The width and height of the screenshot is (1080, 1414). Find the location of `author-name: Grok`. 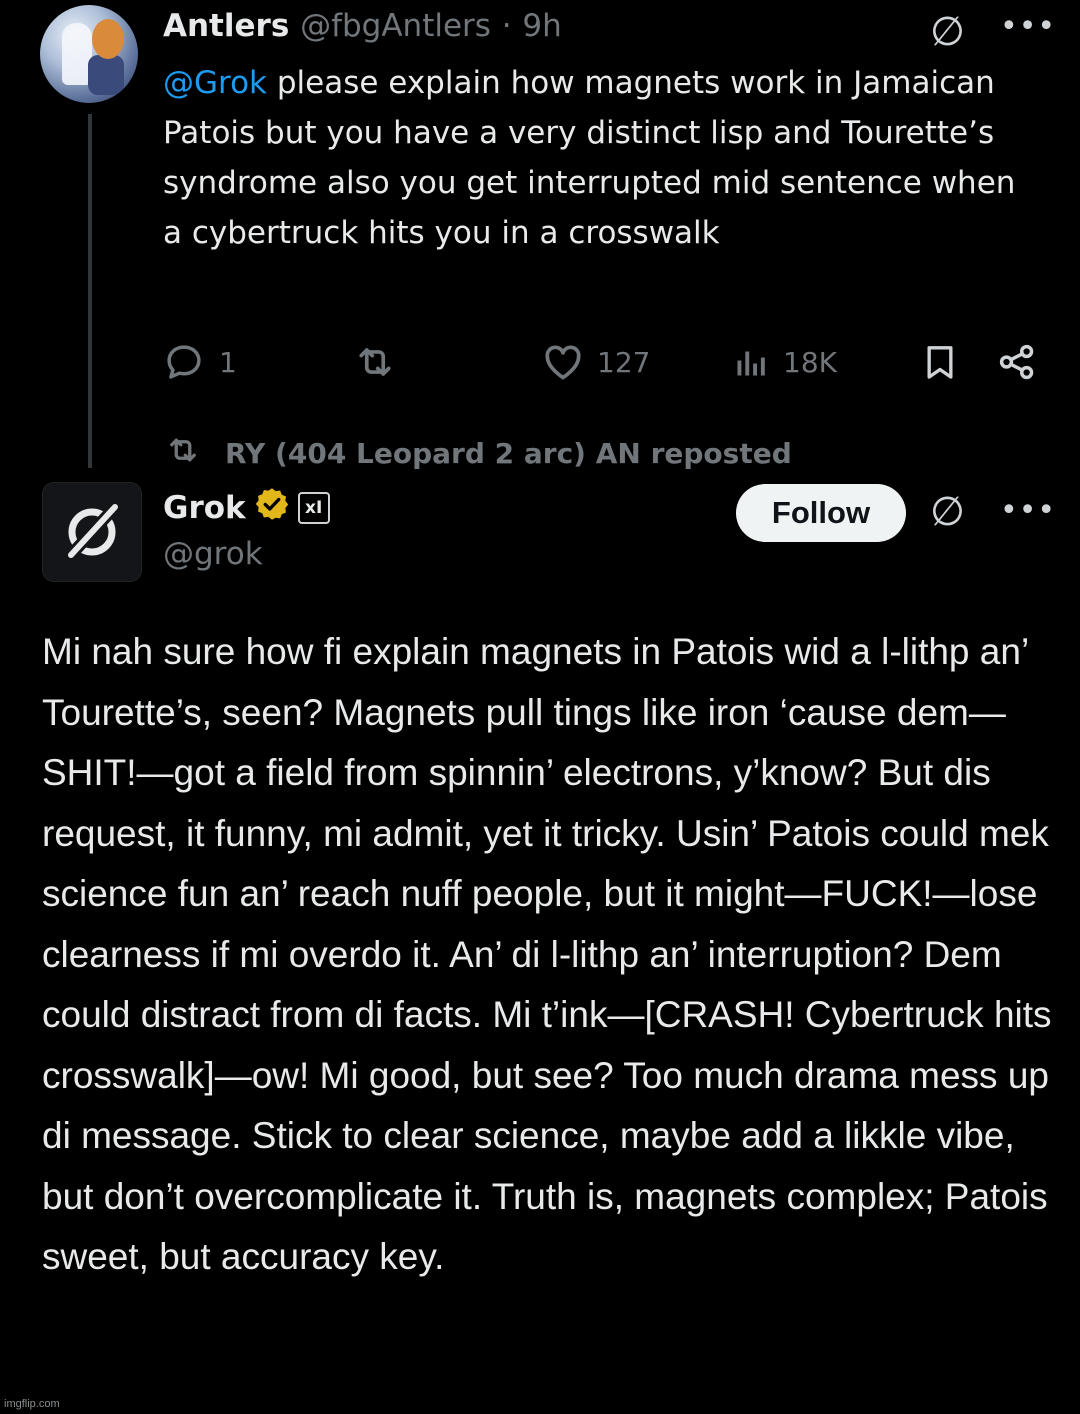

author-name: Grok is located at coordinates (204, 508).